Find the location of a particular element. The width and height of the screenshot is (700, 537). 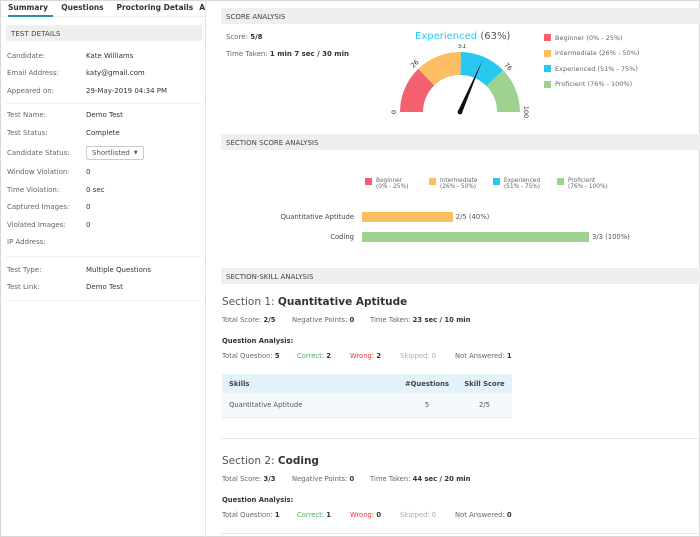

detail-row-time-violation: Time Violation: 0 sec is located at coordinates (103, 190).